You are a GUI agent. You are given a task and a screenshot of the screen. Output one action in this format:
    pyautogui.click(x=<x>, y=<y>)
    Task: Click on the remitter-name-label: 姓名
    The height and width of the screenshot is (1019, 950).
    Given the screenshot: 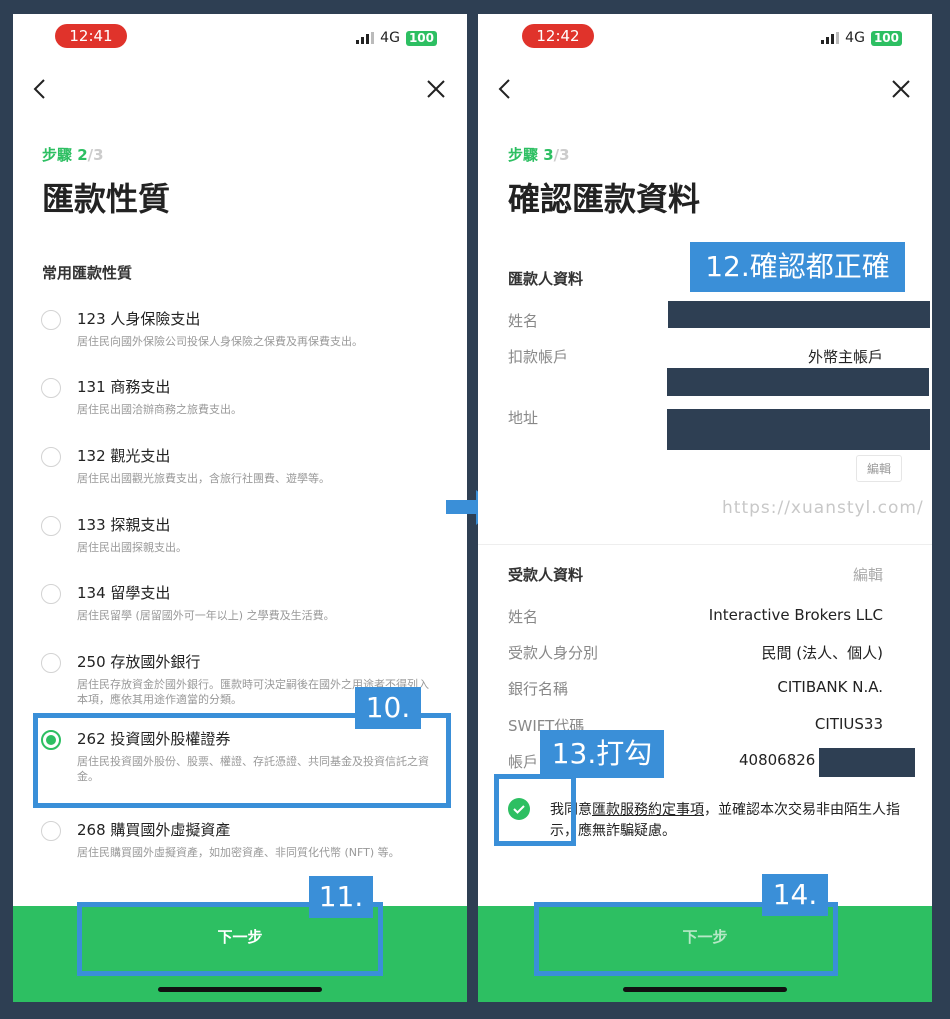 What is the action you would take?
    pyautogui.click(x=523, y=321)
    